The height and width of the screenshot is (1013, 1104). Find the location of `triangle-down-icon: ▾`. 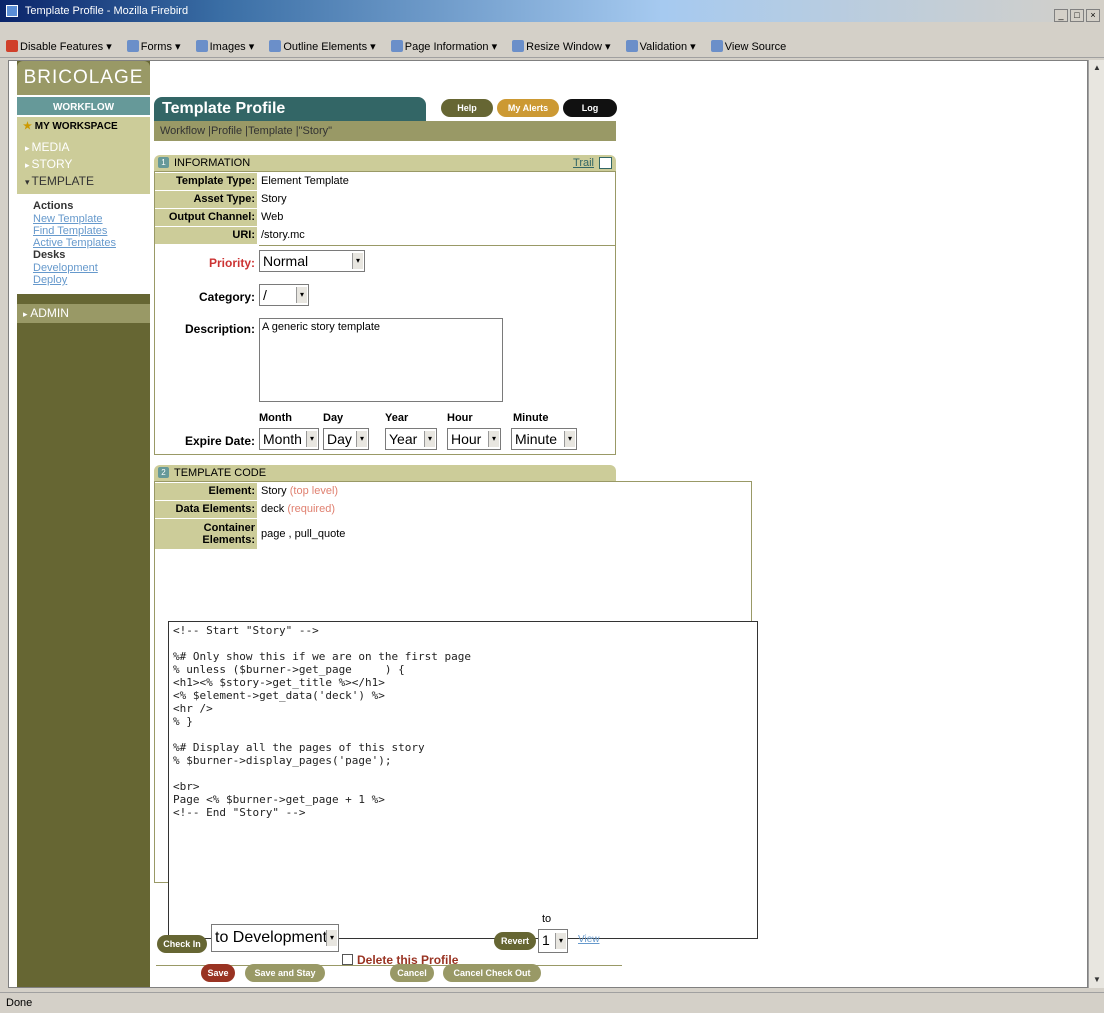

triangle-down-icon: ▾ is located at coordinates (27, 182).